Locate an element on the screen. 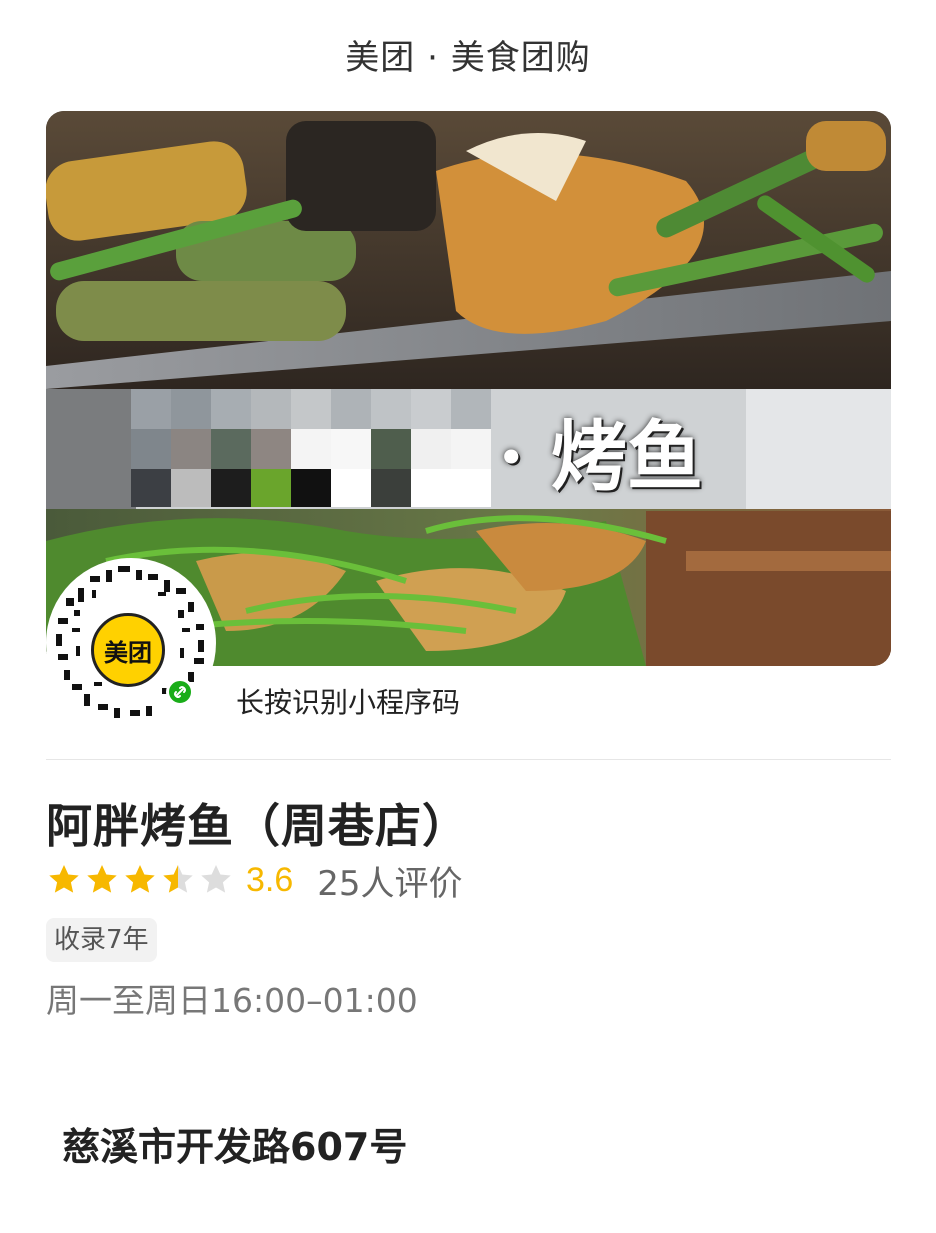 Image resolution: width=936 pixels, height=1233 pixels. section-divider is located at coordinates (468, 759).